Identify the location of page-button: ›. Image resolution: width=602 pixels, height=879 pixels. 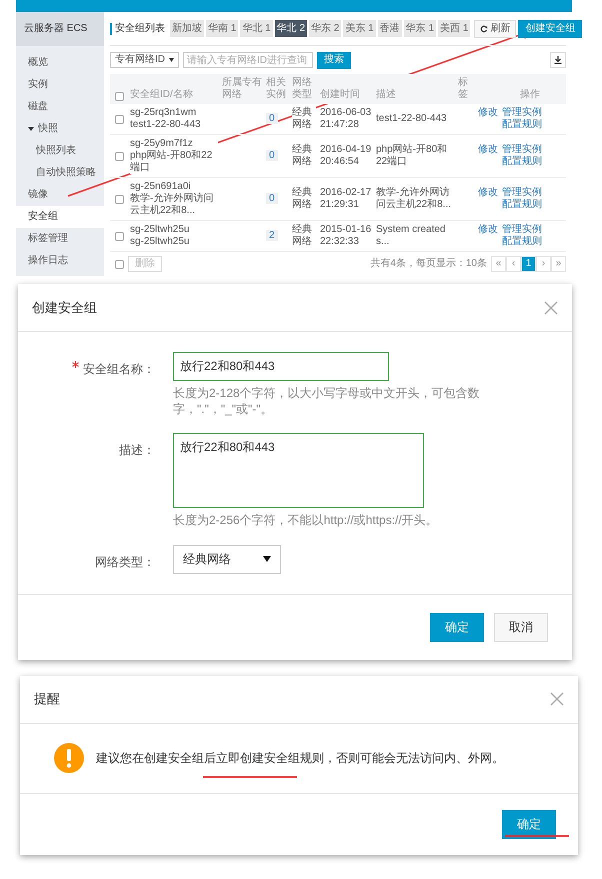
(543, 264).